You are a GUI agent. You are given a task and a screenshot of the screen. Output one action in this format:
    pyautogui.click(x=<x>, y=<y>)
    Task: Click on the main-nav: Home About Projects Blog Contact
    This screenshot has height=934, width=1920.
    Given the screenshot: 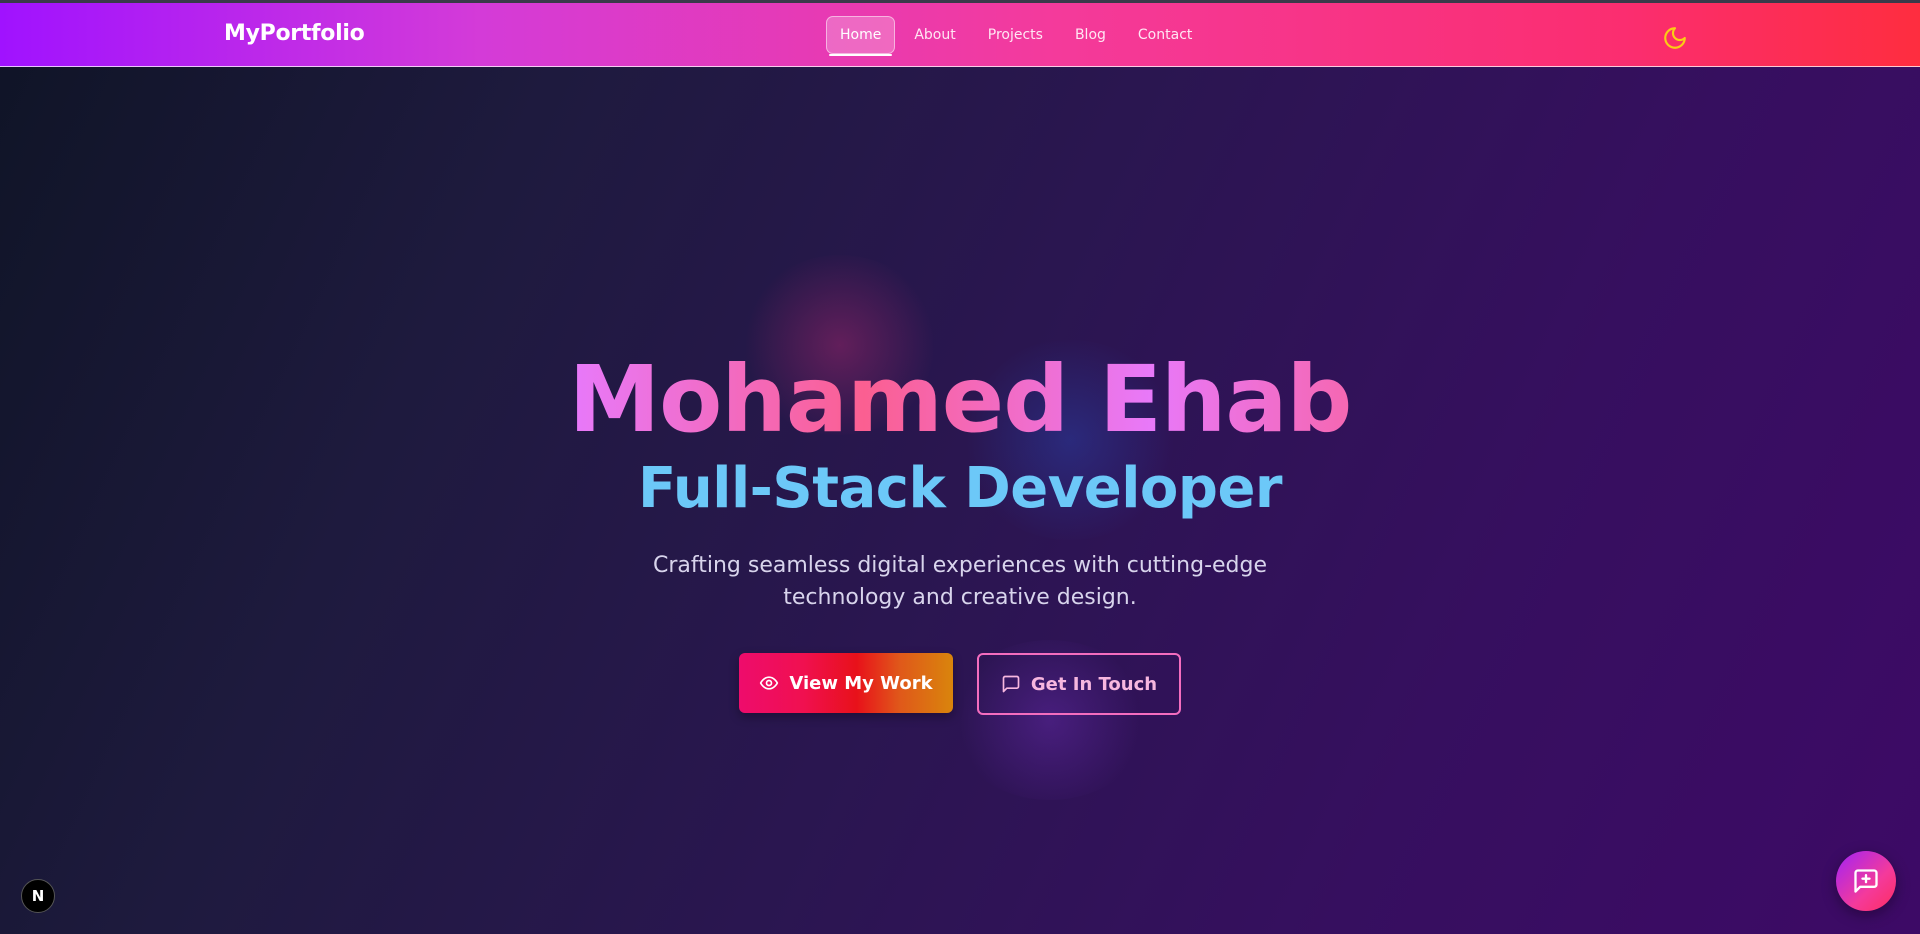 What is the action you would take?
    pyautogui.click(x=1018, y=36)
    